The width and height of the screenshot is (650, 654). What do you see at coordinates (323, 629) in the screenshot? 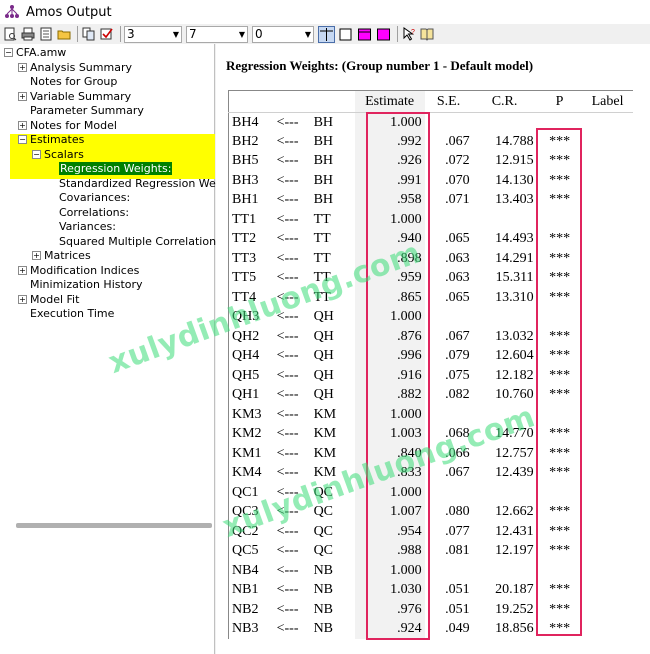
I see `cell-factor: NB` at bounding box center [323, 629].